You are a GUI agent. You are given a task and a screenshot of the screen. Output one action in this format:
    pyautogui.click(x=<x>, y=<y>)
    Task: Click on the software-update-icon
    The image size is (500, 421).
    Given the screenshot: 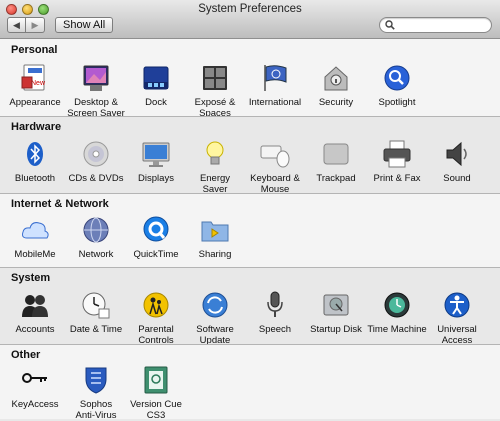 What is the action you would take?
    pyautogui.click(x=215, y=305)
    